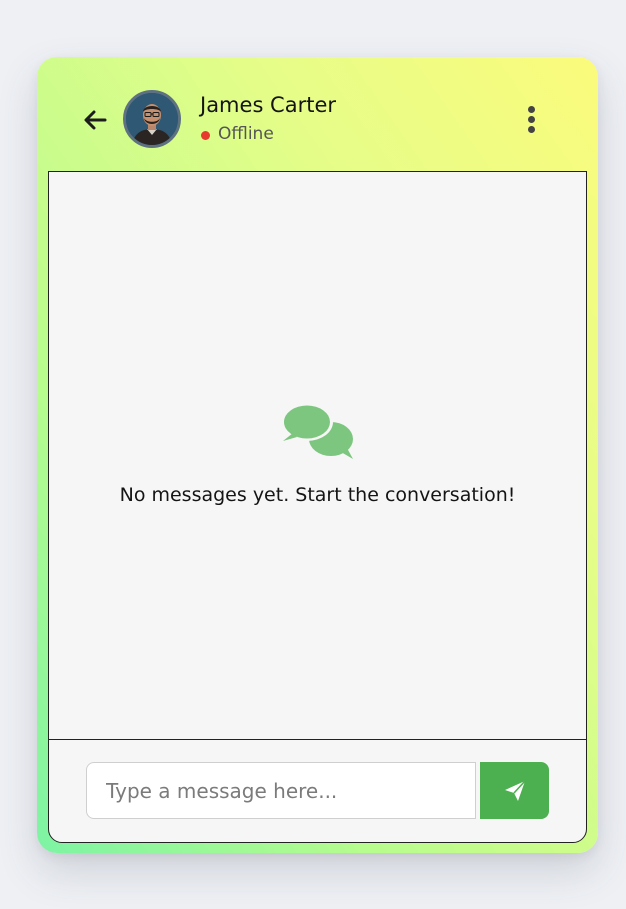 The height and width of the screenshot is (909, 626). Describe the element at coordinates (268, 105) in the screenshot. I see `contact-name: James Carter` at that location.